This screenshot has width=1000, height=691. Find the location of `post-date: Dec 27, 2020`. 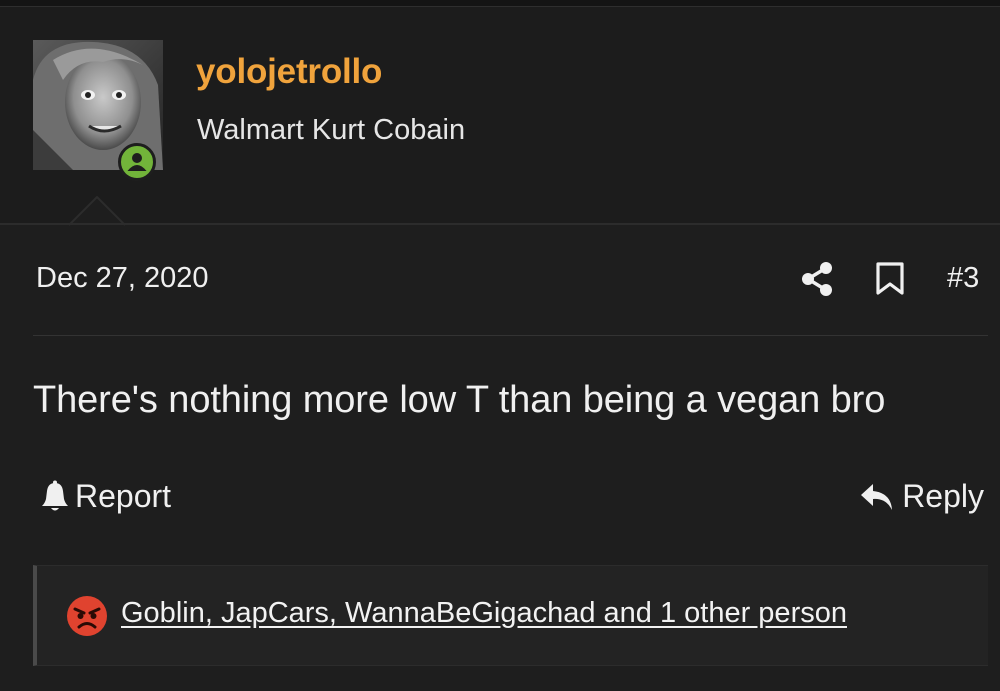

post-date: Dec 27, 2020 is located at coordinates (122, 278).